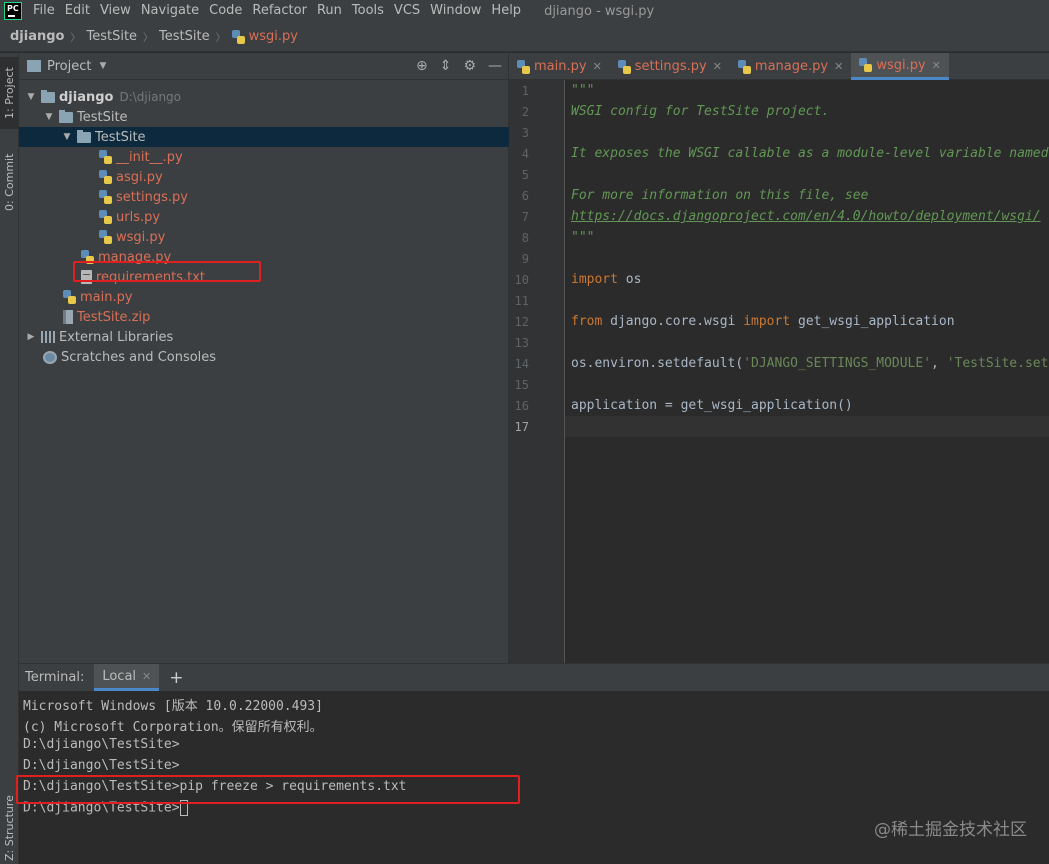  I want to click on commit-tool-tab: 0: Commit, so click(9, 182).